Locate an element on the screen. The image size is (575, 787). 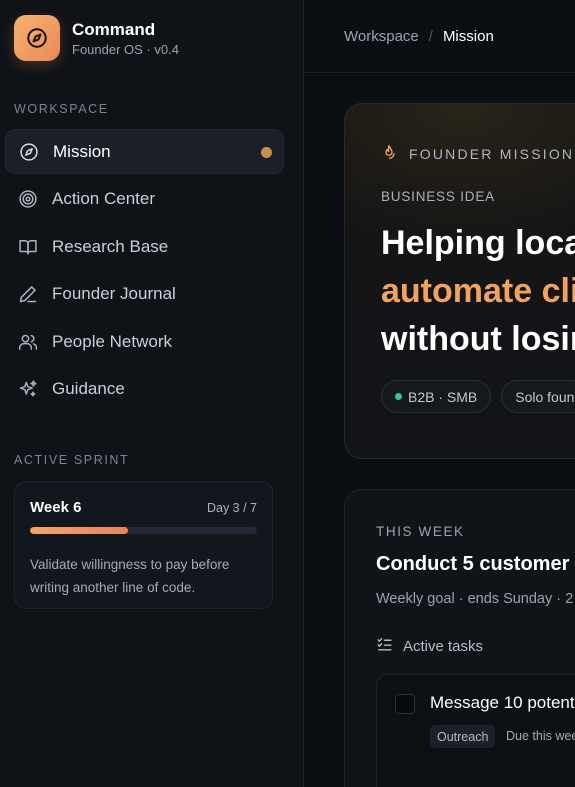
sidebar-item-mission: Mission is located at coordinates (144, 151).